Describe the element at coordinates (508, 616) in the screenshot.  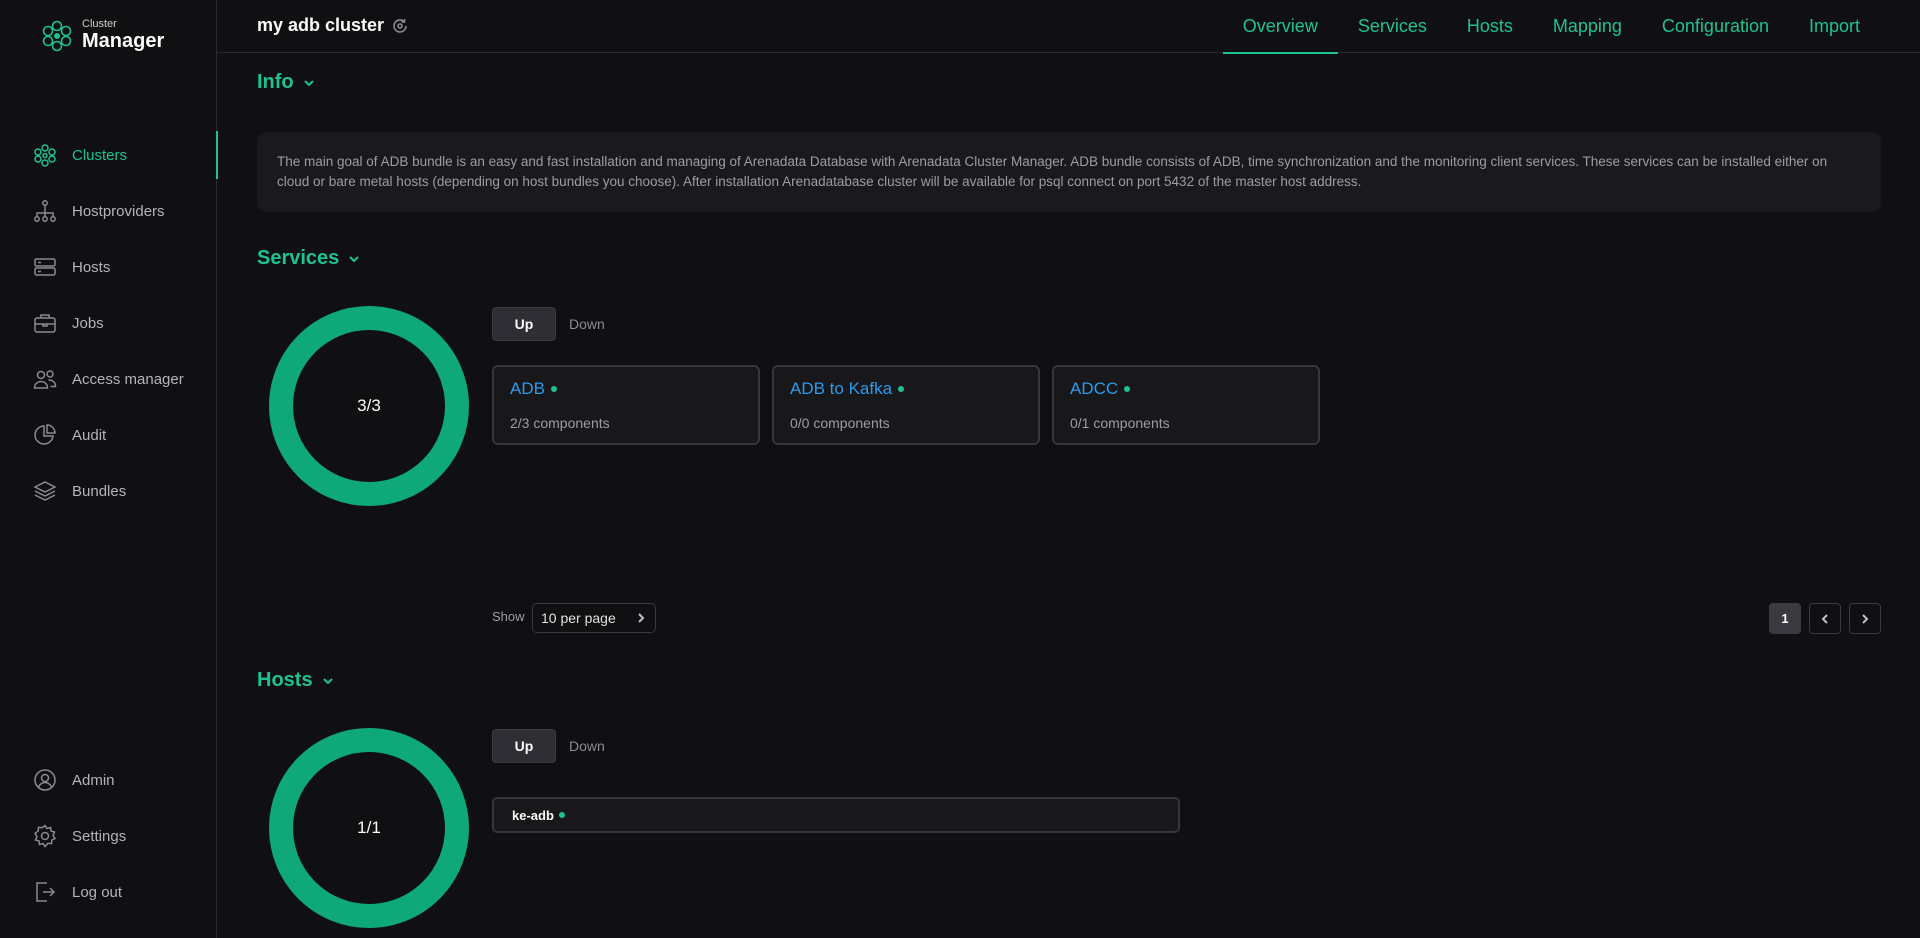
I see `show-label: Show` at that location.